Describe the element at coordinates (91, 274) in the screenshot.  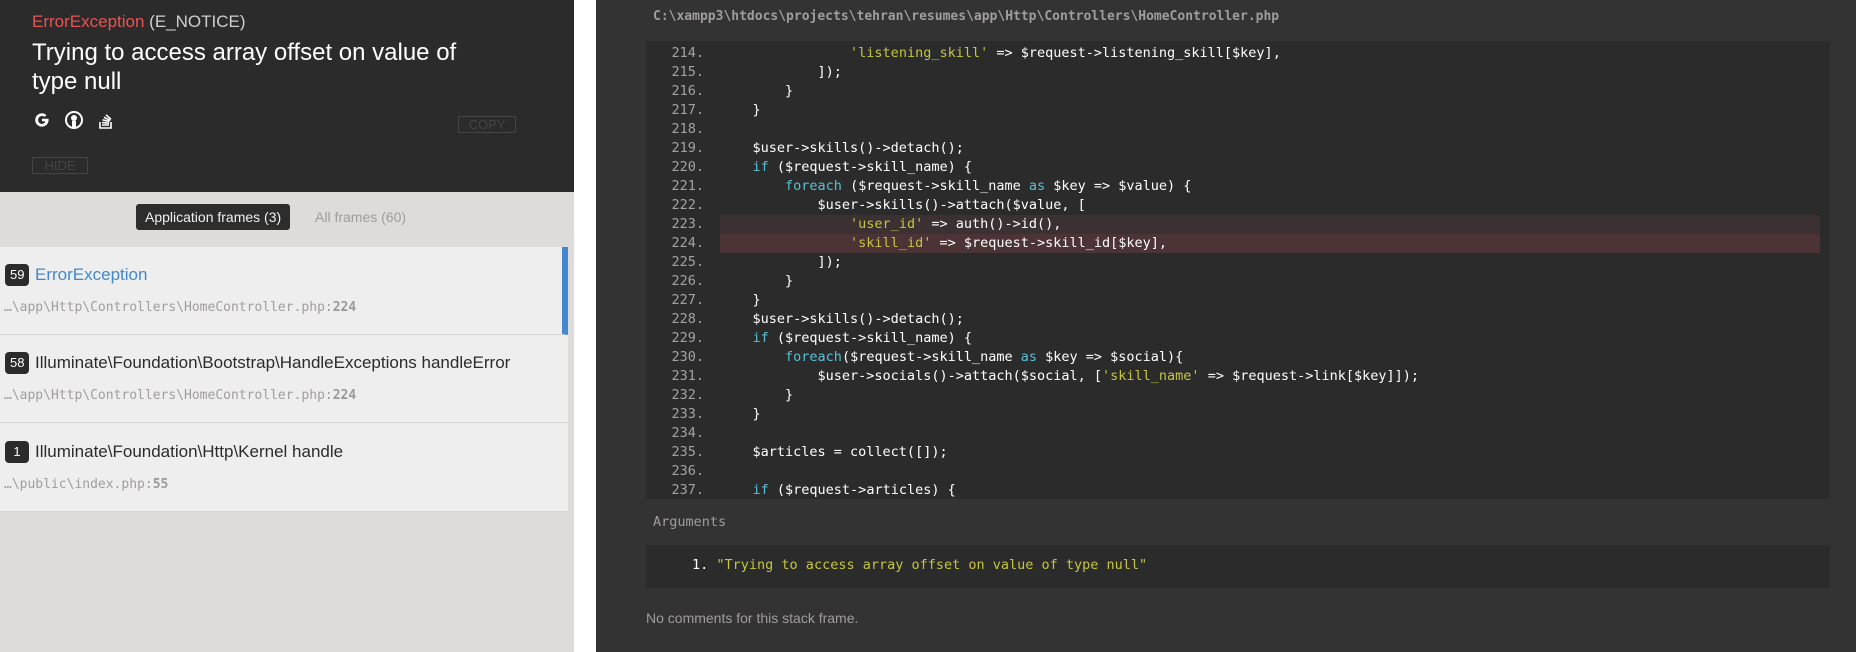
I see `frame-title: ErrorException` at that location.